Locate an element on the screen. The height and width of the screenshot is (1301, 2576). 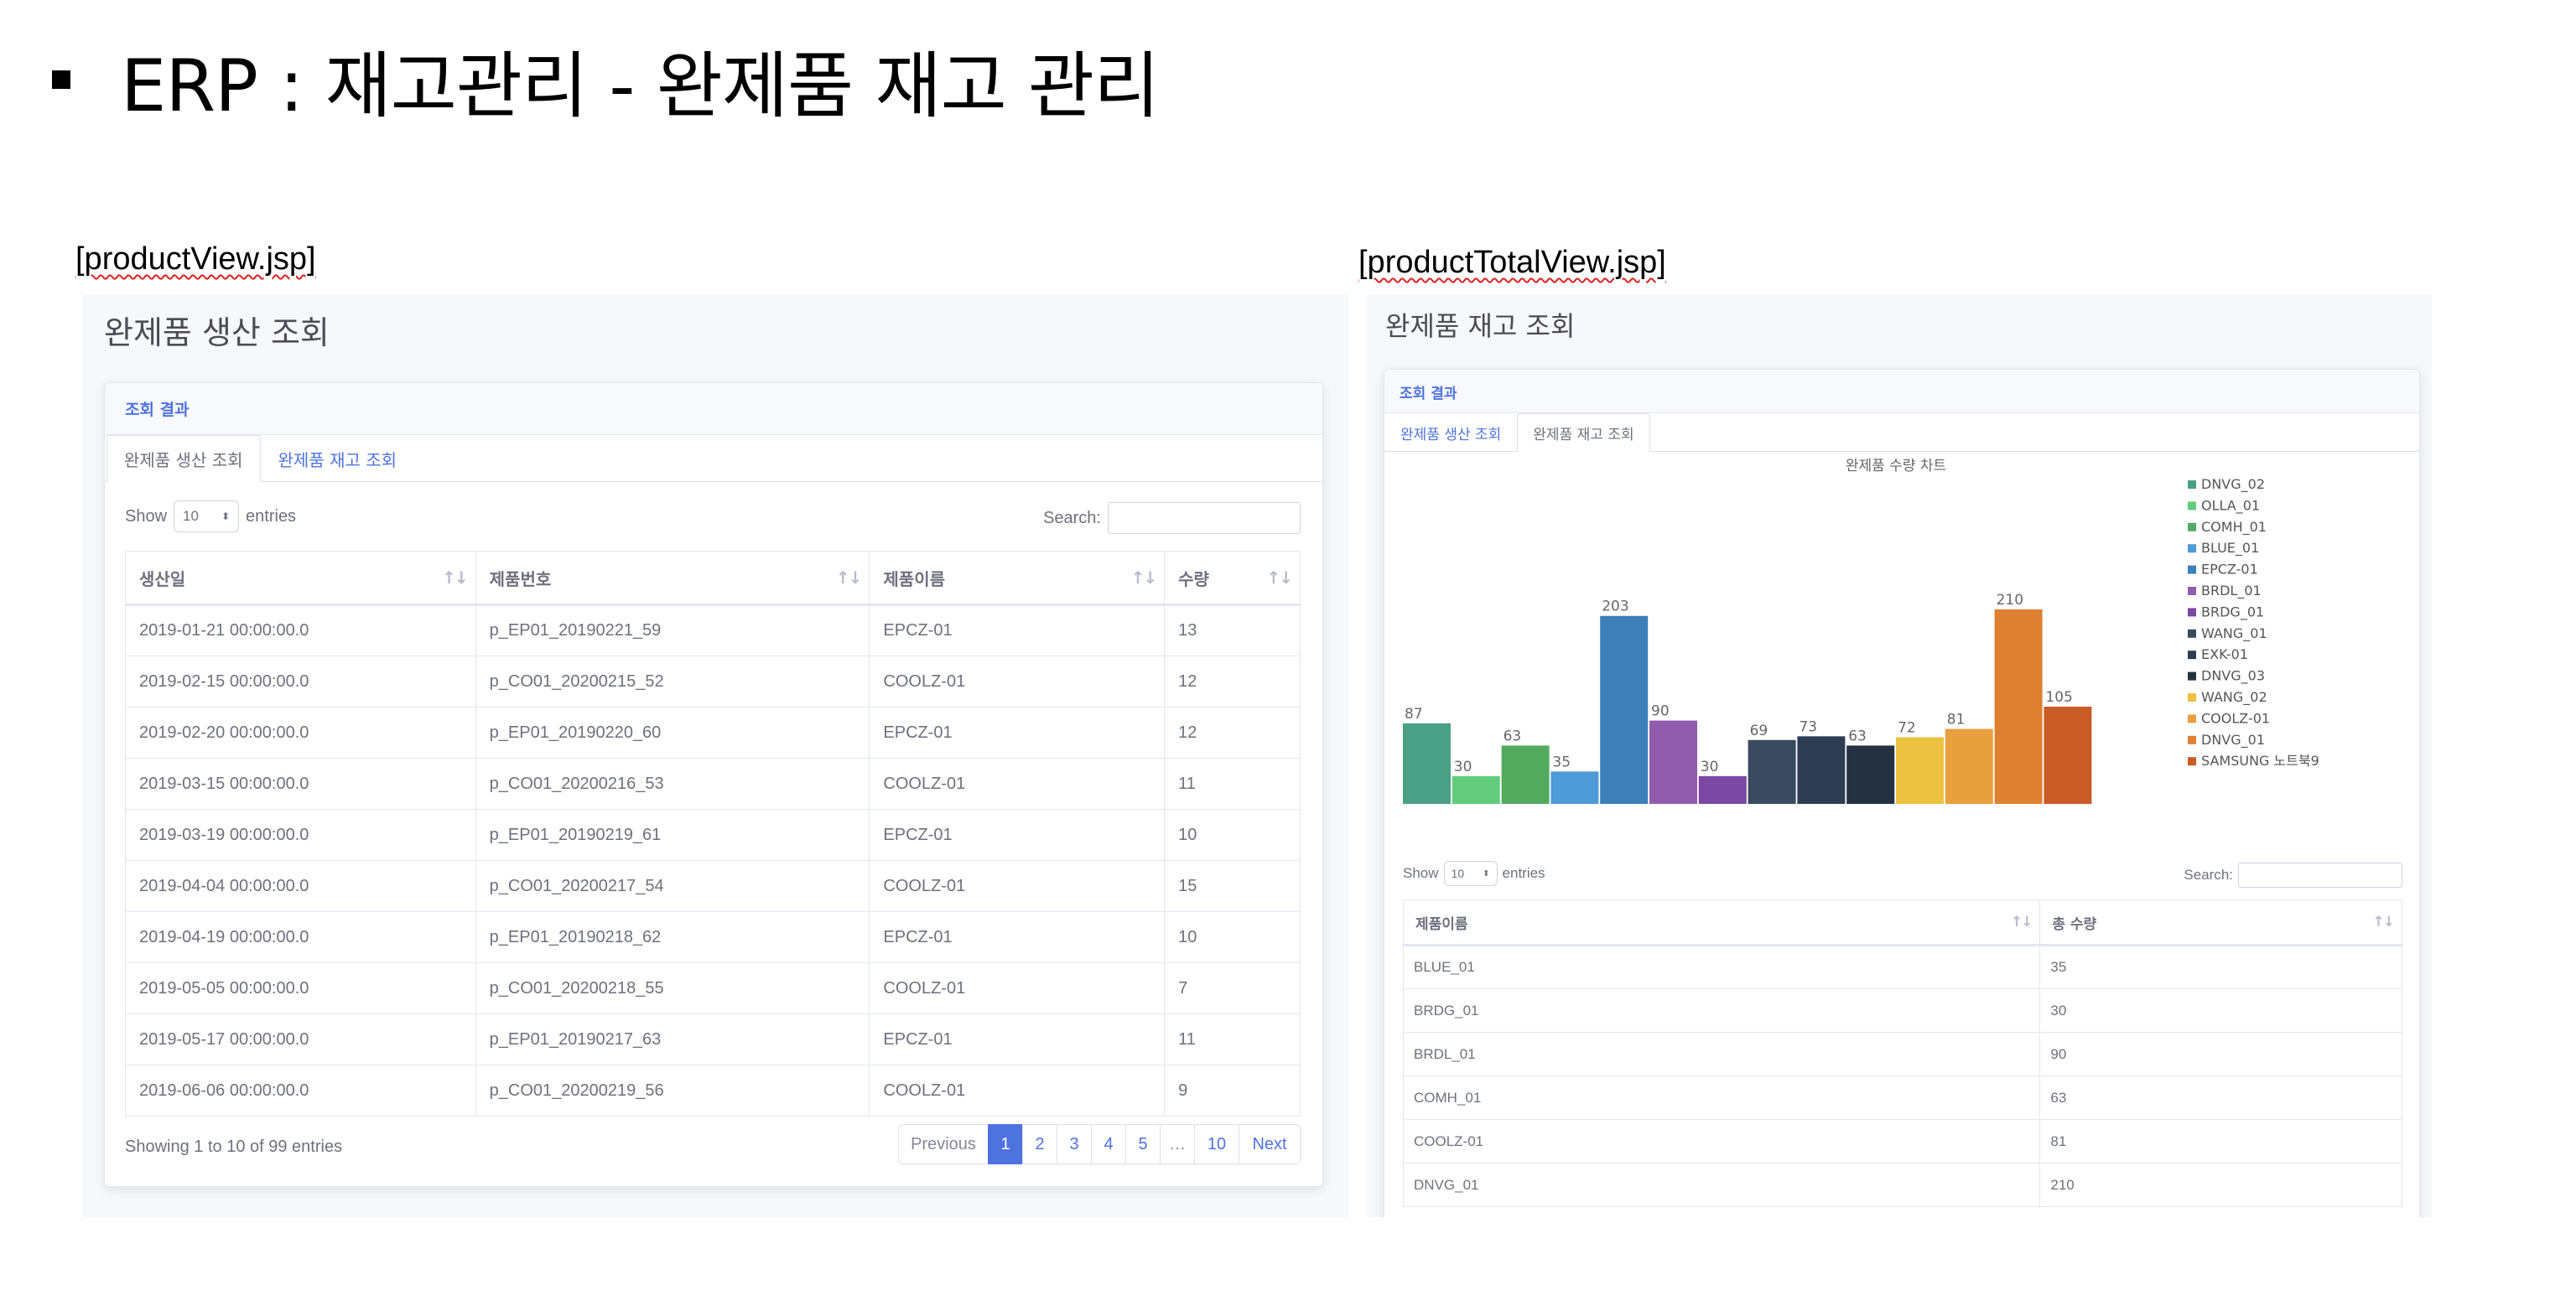
table-cell: 9 is located at coordinates (1232, 1091).